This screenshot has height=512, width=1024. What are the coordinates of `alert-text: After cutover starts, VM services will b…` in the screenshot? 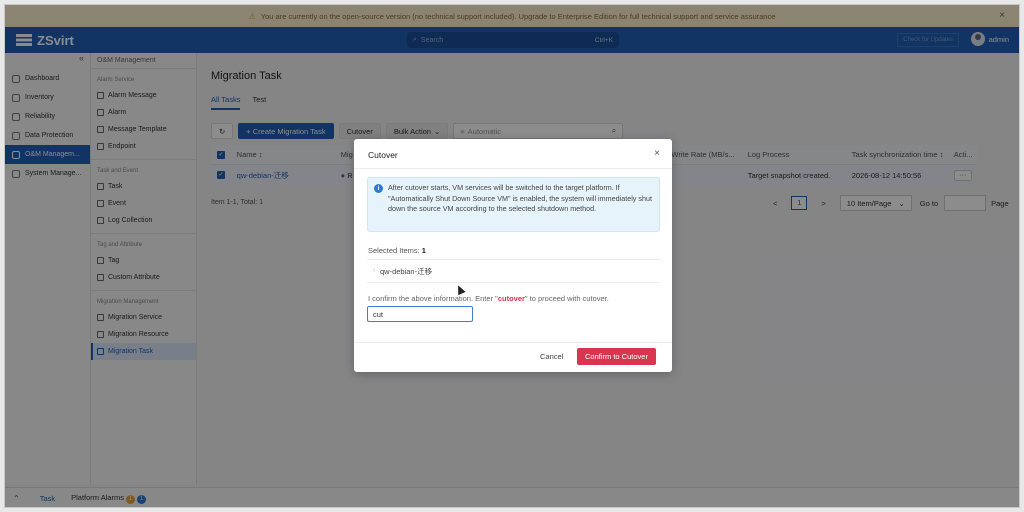 It's located at (520, 198).